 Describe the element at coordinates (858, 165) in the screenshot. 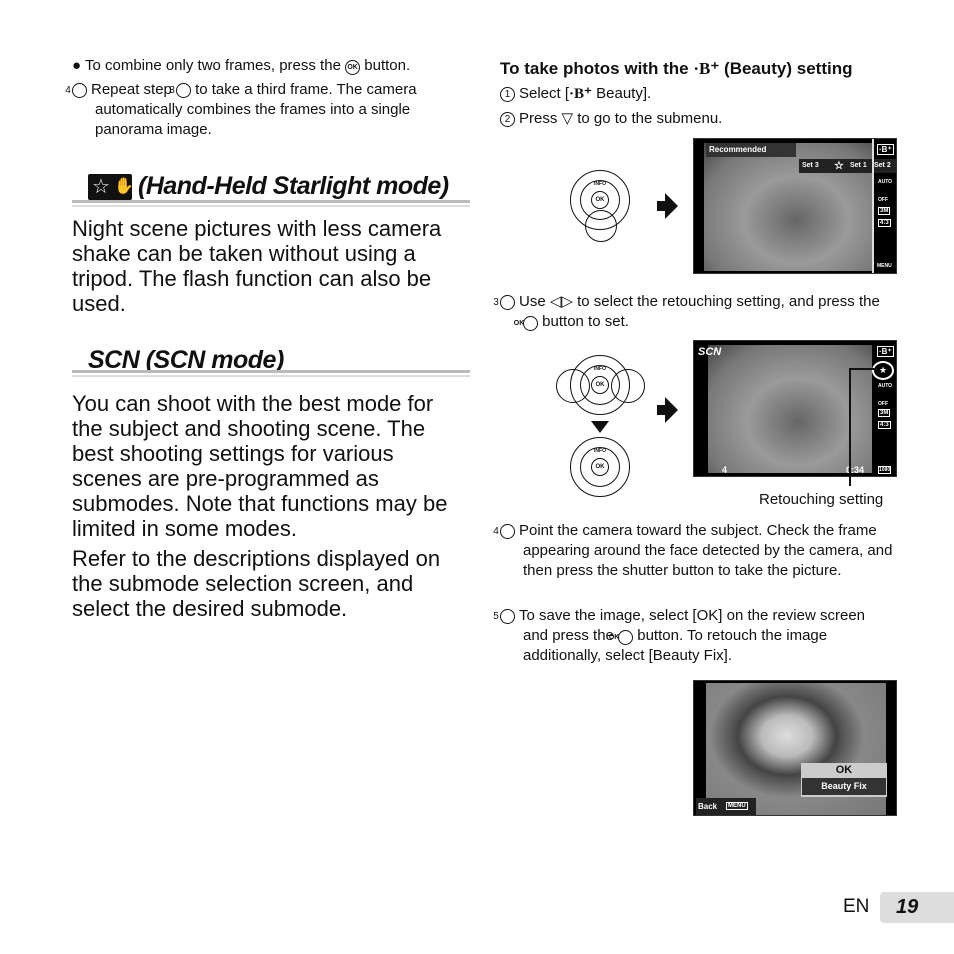

I see `set-1: Set 1` at that location.